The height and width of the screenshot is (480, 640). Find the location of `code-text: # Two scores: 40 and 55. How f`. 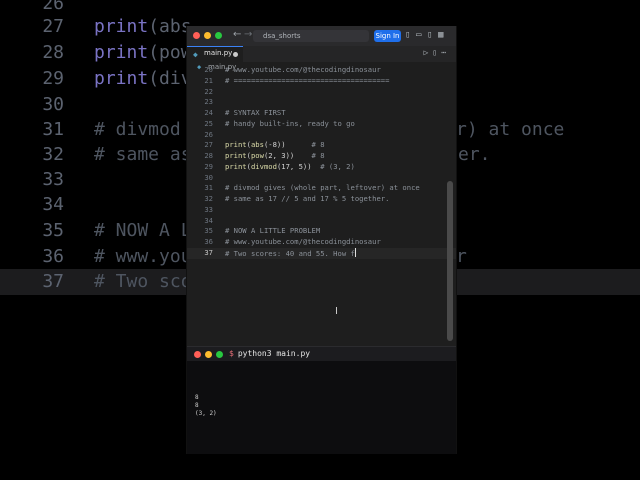

code-text: # Two scores: 40 and 55. How f is located at coordinates (290, 253).